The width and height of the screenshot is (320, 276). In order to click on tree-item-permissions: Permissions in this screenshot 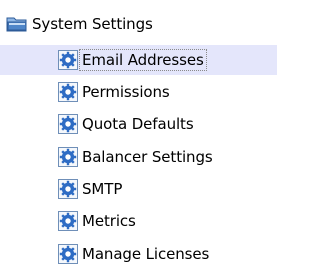, I will do `click(167, 92)`.